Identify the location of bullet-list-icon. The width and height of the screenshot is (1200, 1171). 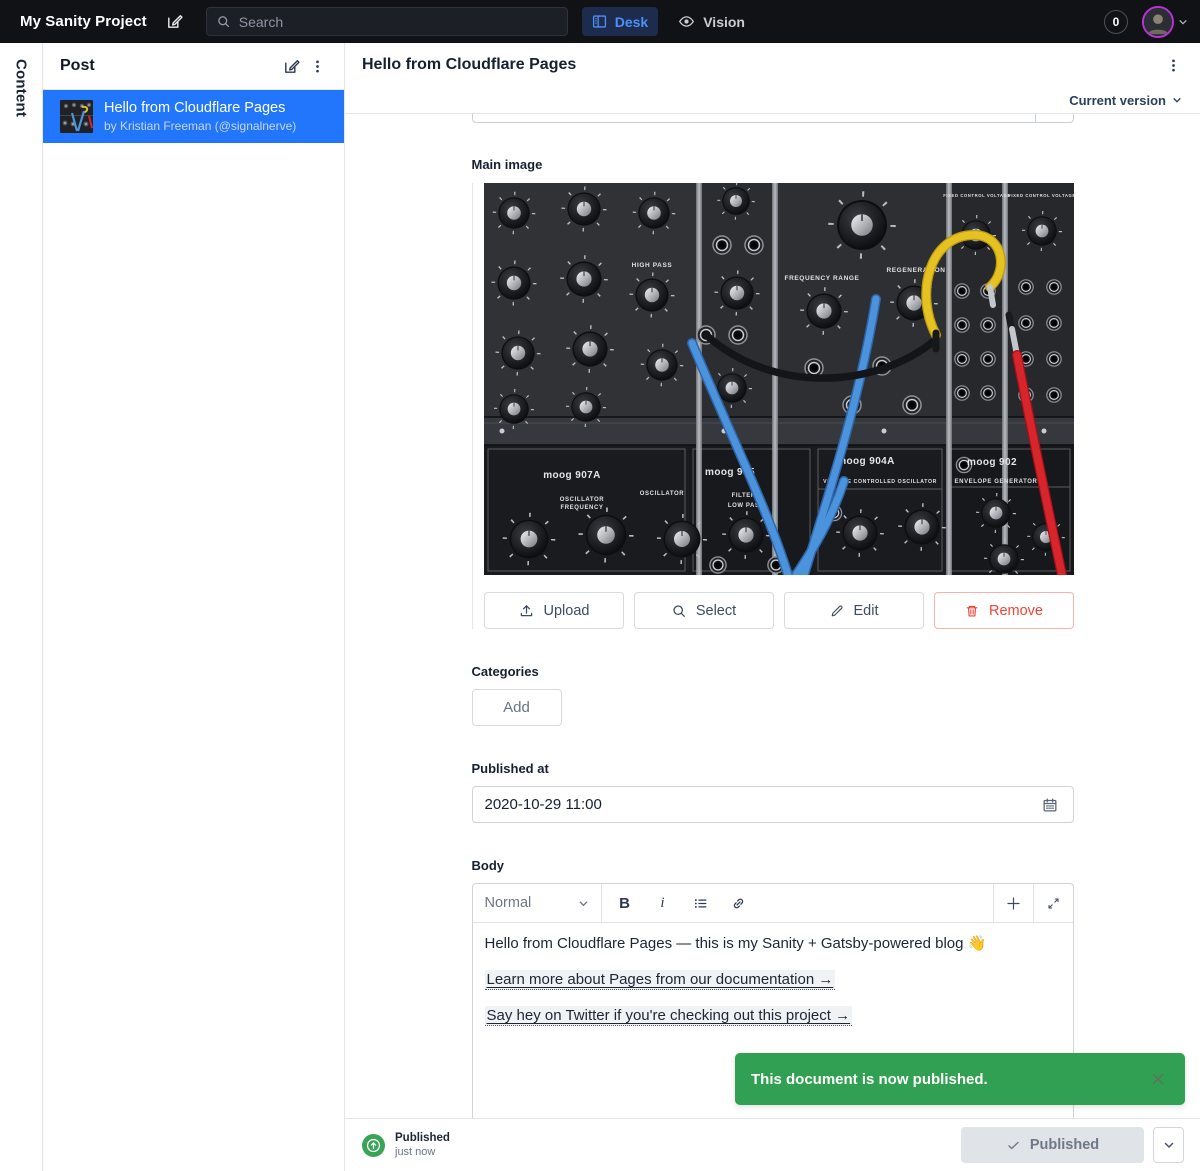
(700, 903).